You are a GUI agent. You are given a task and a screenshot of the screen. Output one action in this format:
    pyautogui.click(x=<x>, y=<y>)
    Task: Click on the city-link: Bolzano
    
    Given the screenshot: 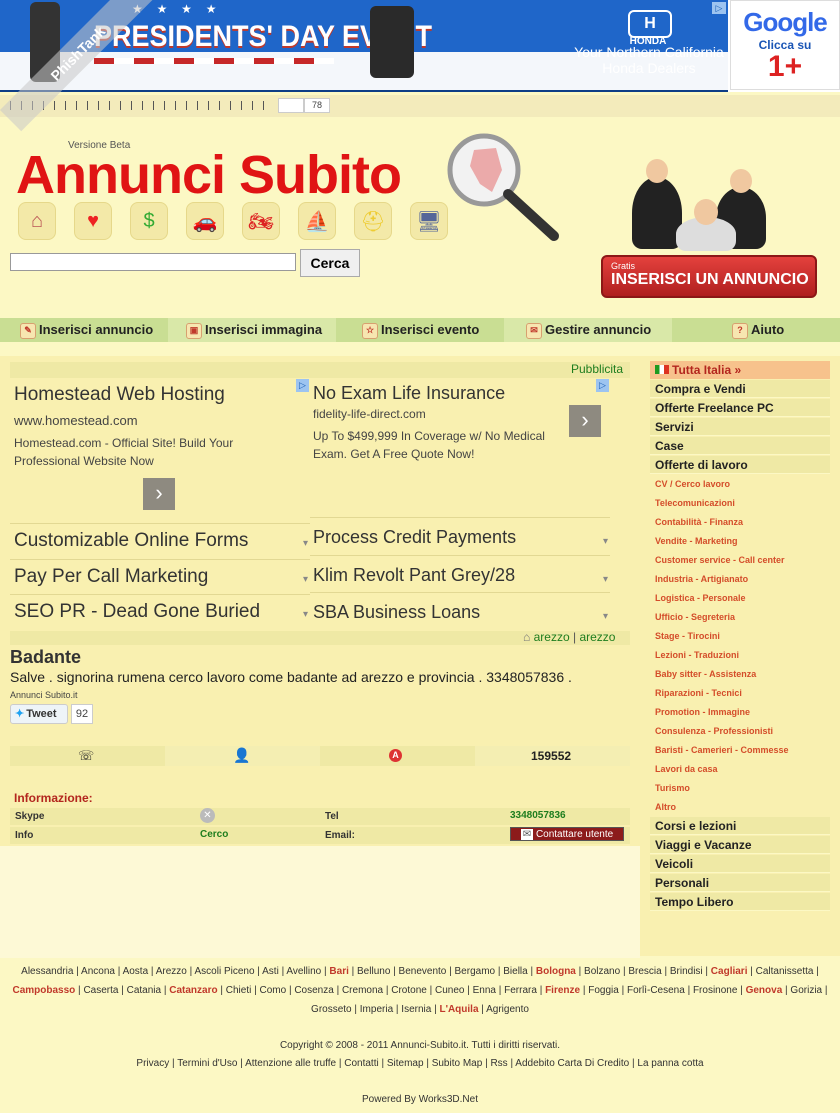 What is the action you would take?
    pyautogui.click(x=602, y=971)
    